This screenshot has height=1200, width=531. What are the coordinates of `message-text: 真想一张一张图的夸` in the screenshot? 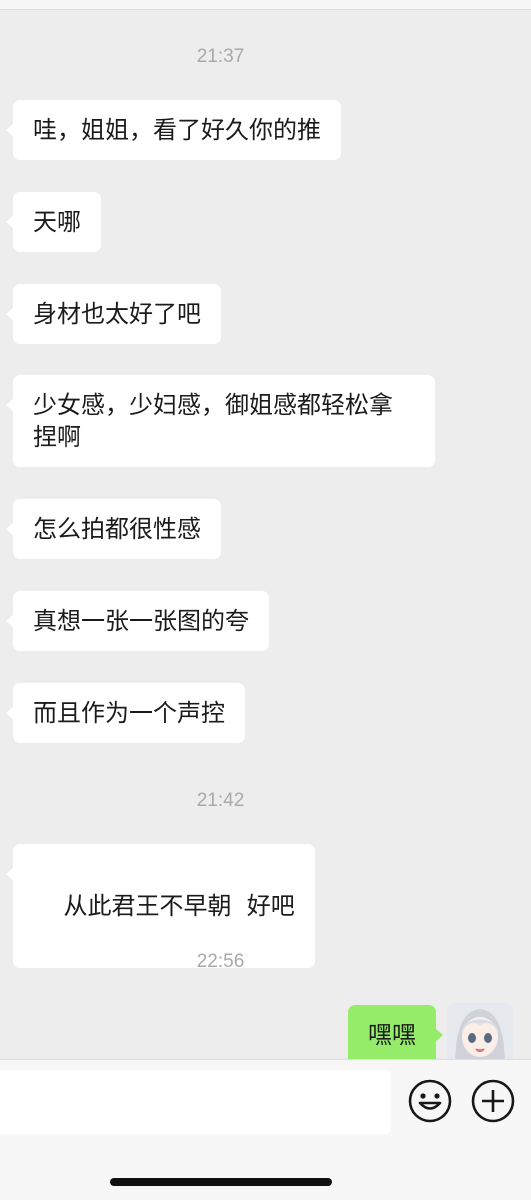 It's located at (141, 621).